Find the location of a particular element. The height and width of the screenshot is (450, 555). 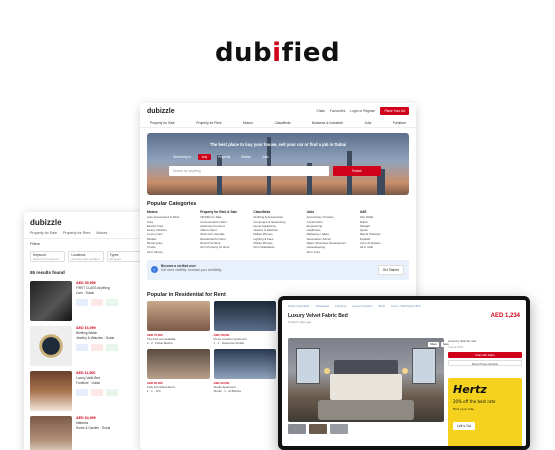

search-input: Search for anything is located at coordinates (249, 171).